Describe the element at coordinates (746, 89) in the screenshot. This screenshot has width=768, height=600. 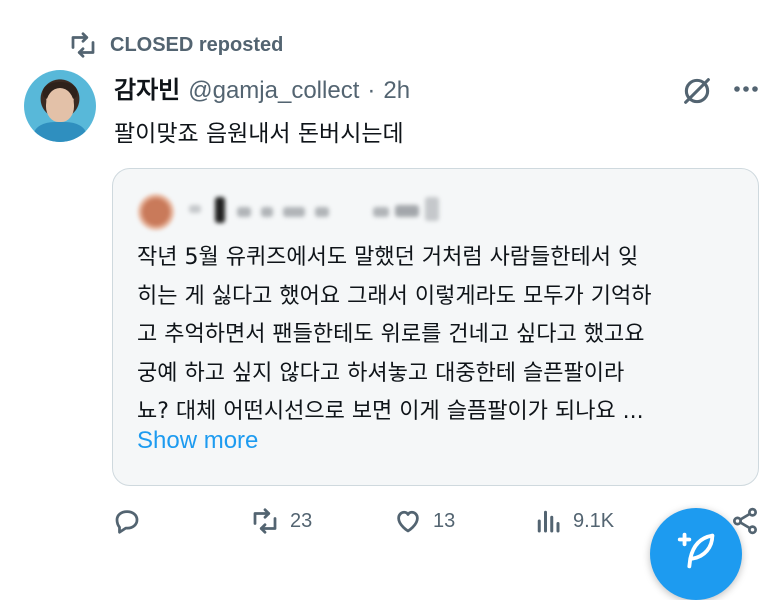
I see `more-icon` at that location.